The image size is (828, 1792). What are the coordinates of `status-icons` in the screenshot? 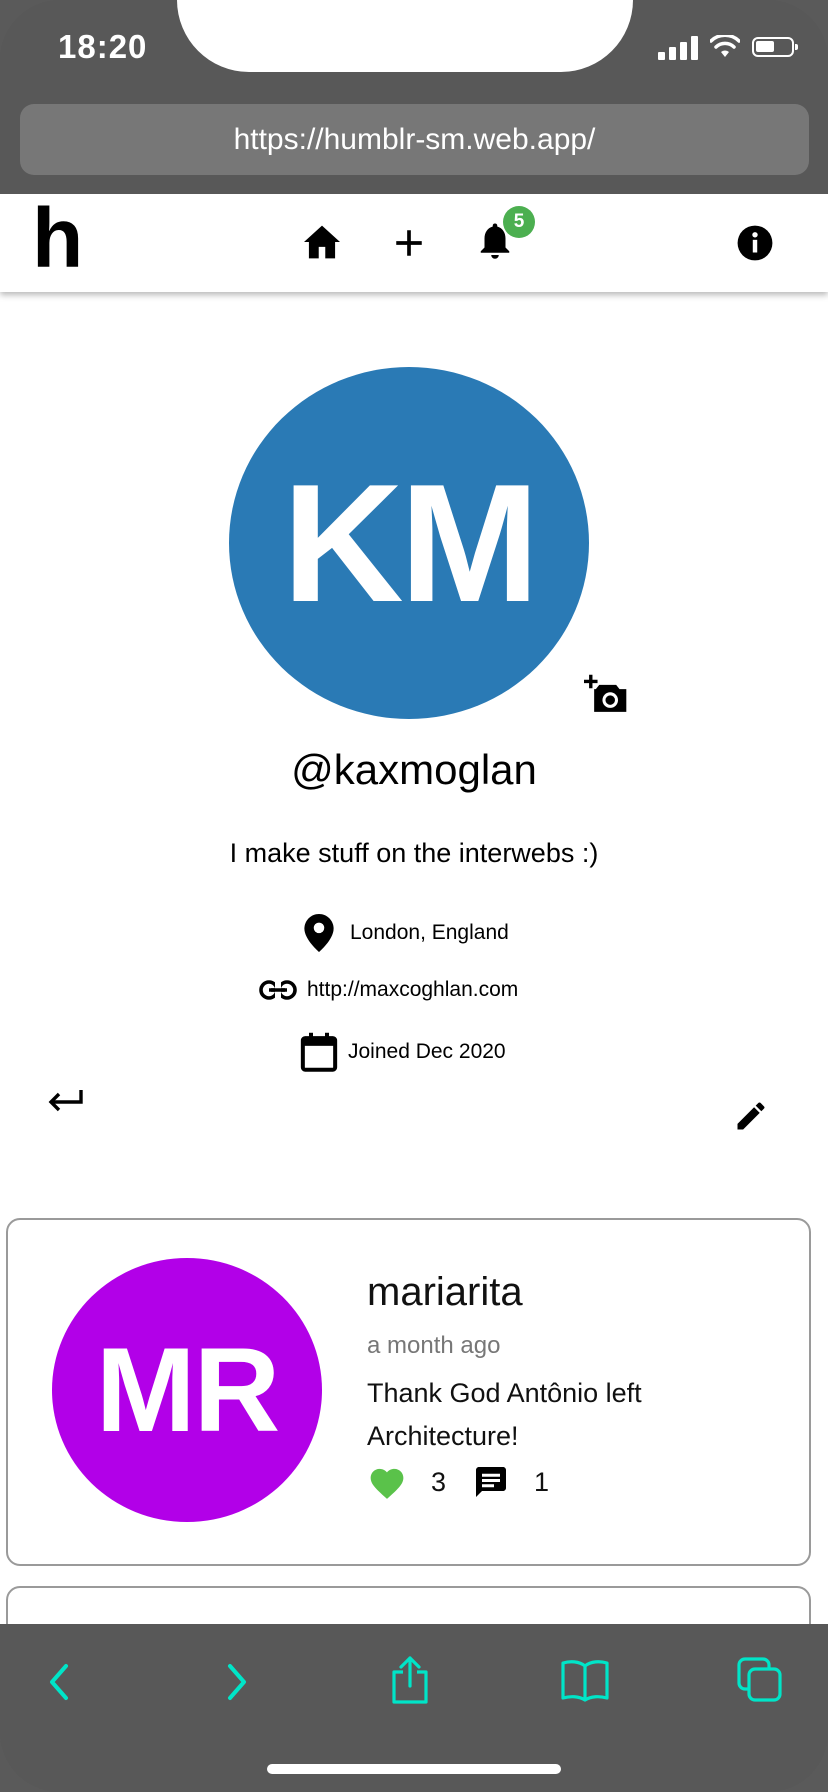 It's located at (728, 47).